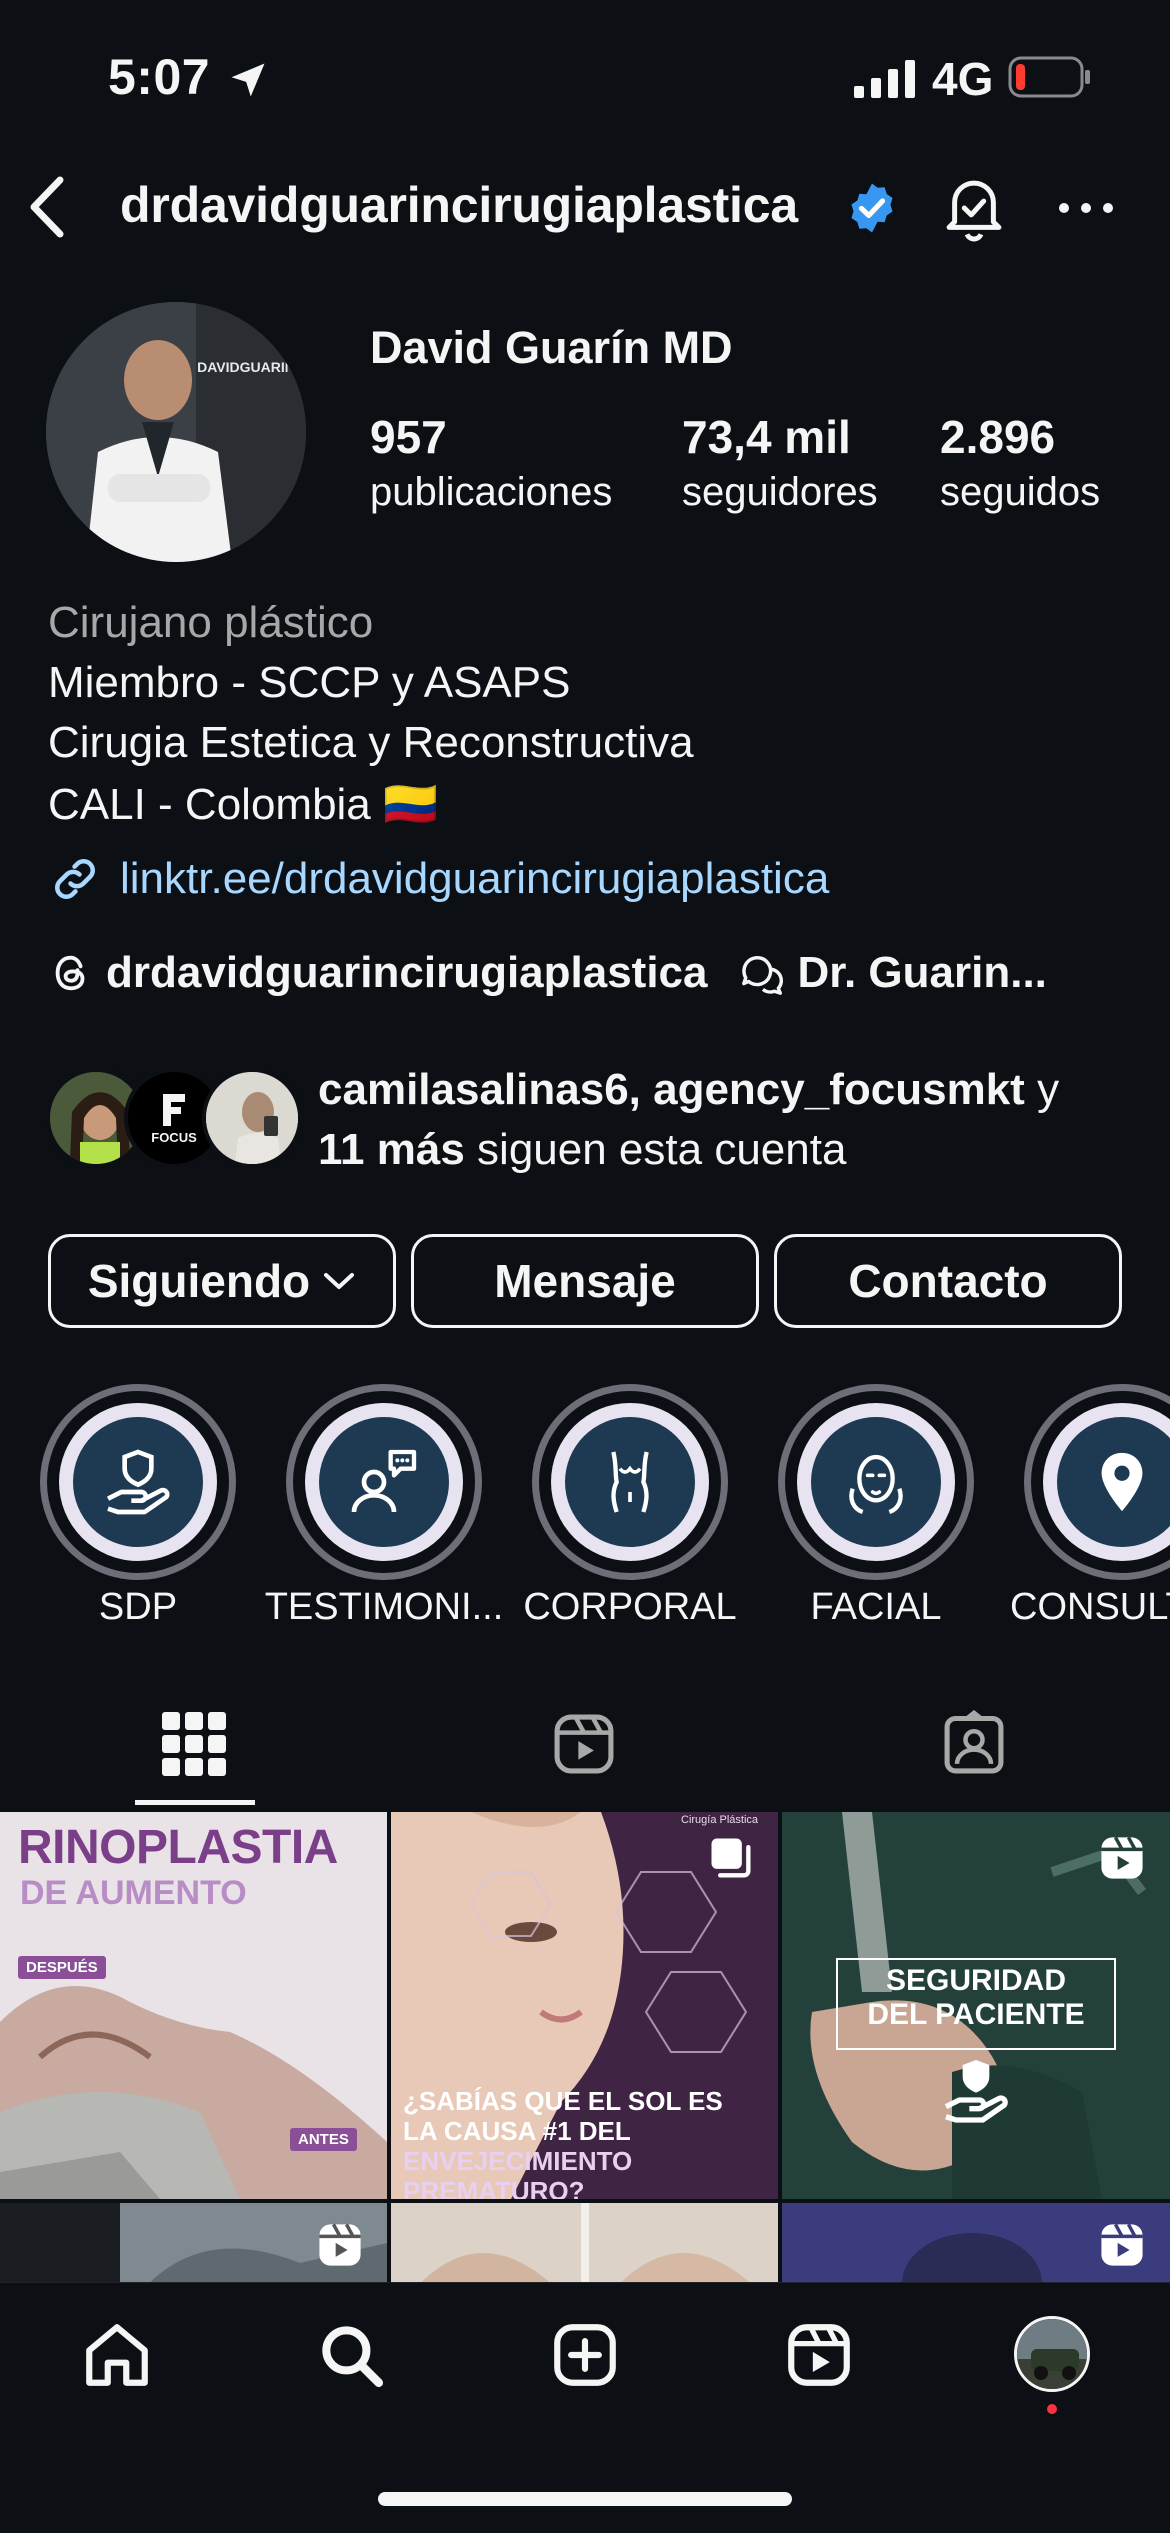  I want to click on following-label: seguidos, so click(1020, 492).